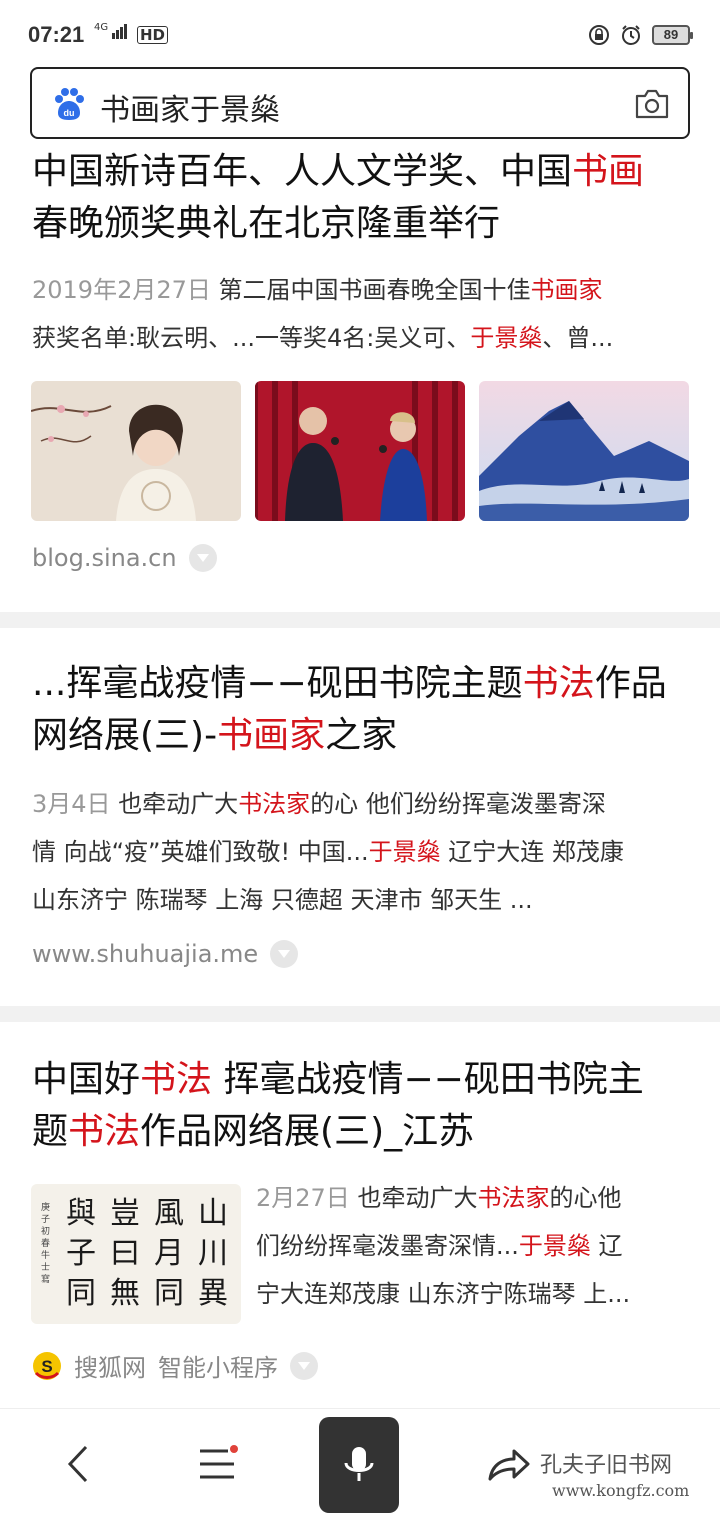 This screenshot has height=1520, width=720. What do you see at coordinates (213, 1293) in the screenshot?
I see `calligraphy-char: 異` at bounding box center [213, 1293].